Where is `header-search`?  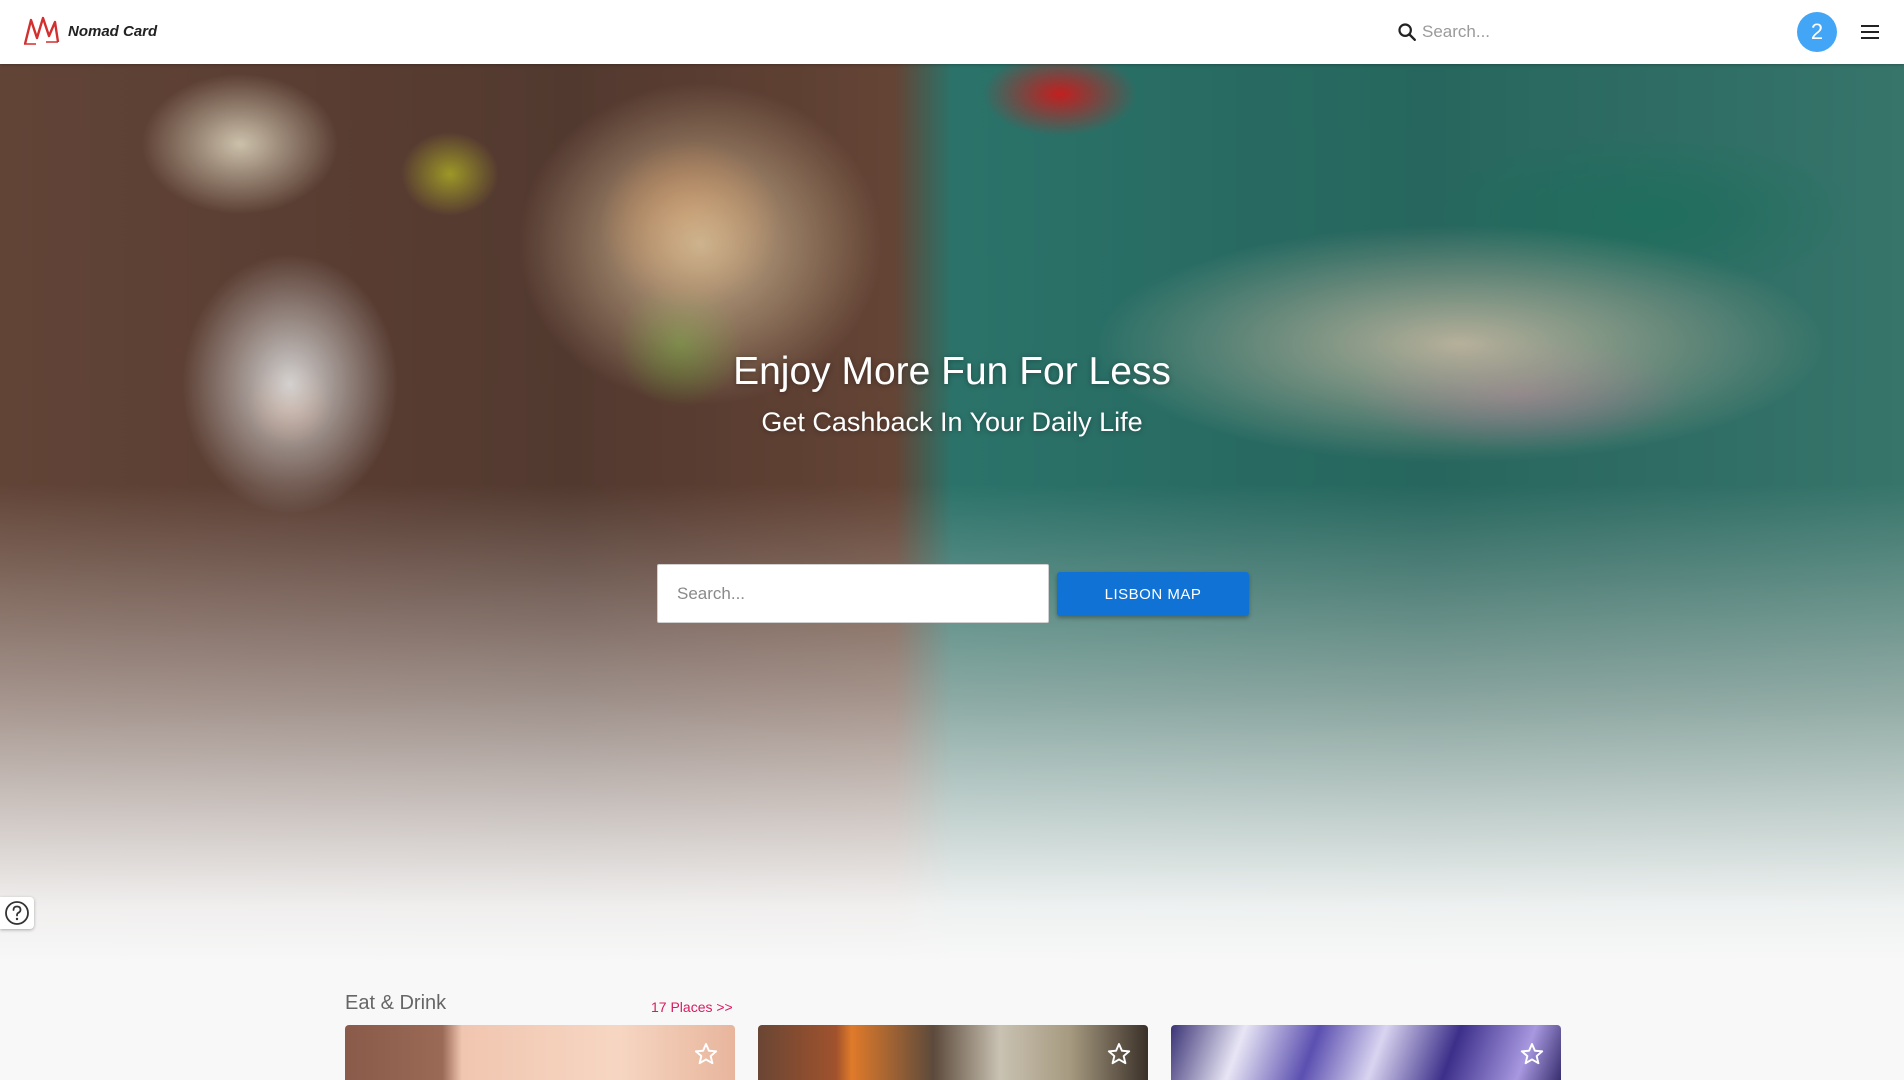
header-search is located at coordinates (1536, 32).